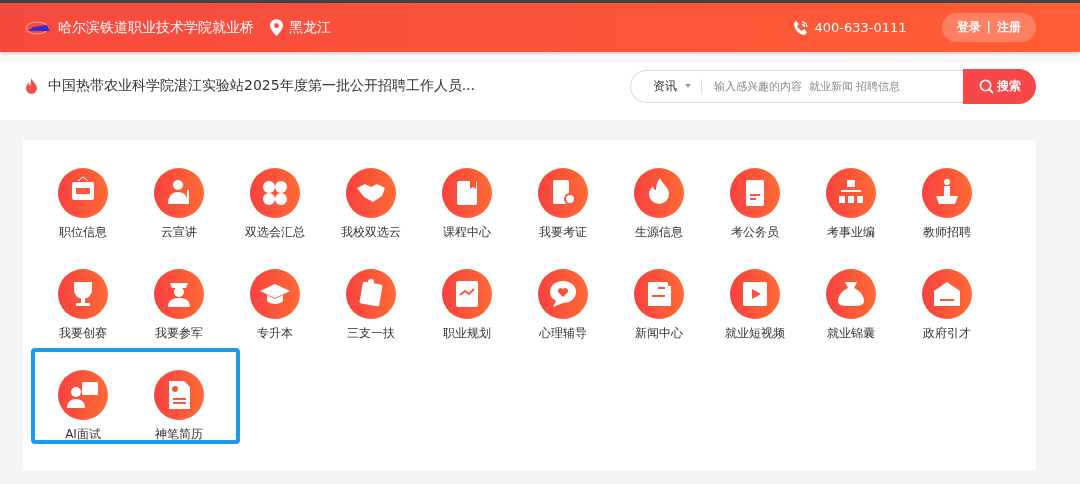 This screenshot has height=484, width=1080. I want to click on menu-item: 神笔简历, so click(179, 406).